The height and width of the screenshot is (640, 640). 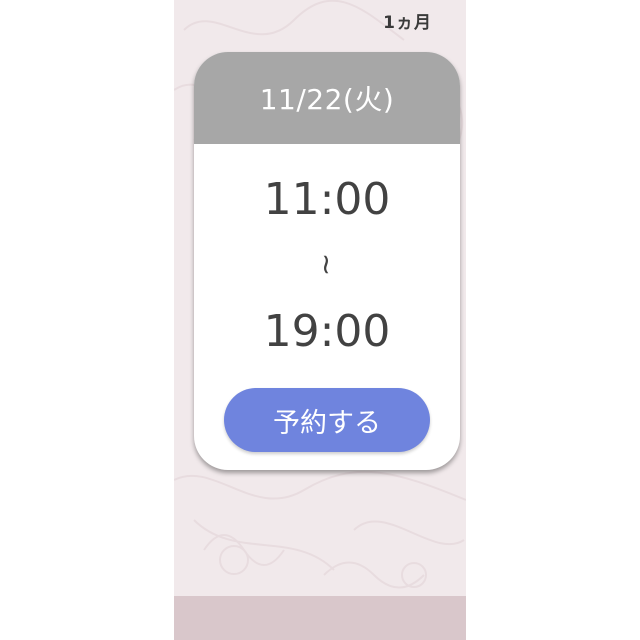 I want to click on card-header: 11/22(火), so click(x=327, y=98).